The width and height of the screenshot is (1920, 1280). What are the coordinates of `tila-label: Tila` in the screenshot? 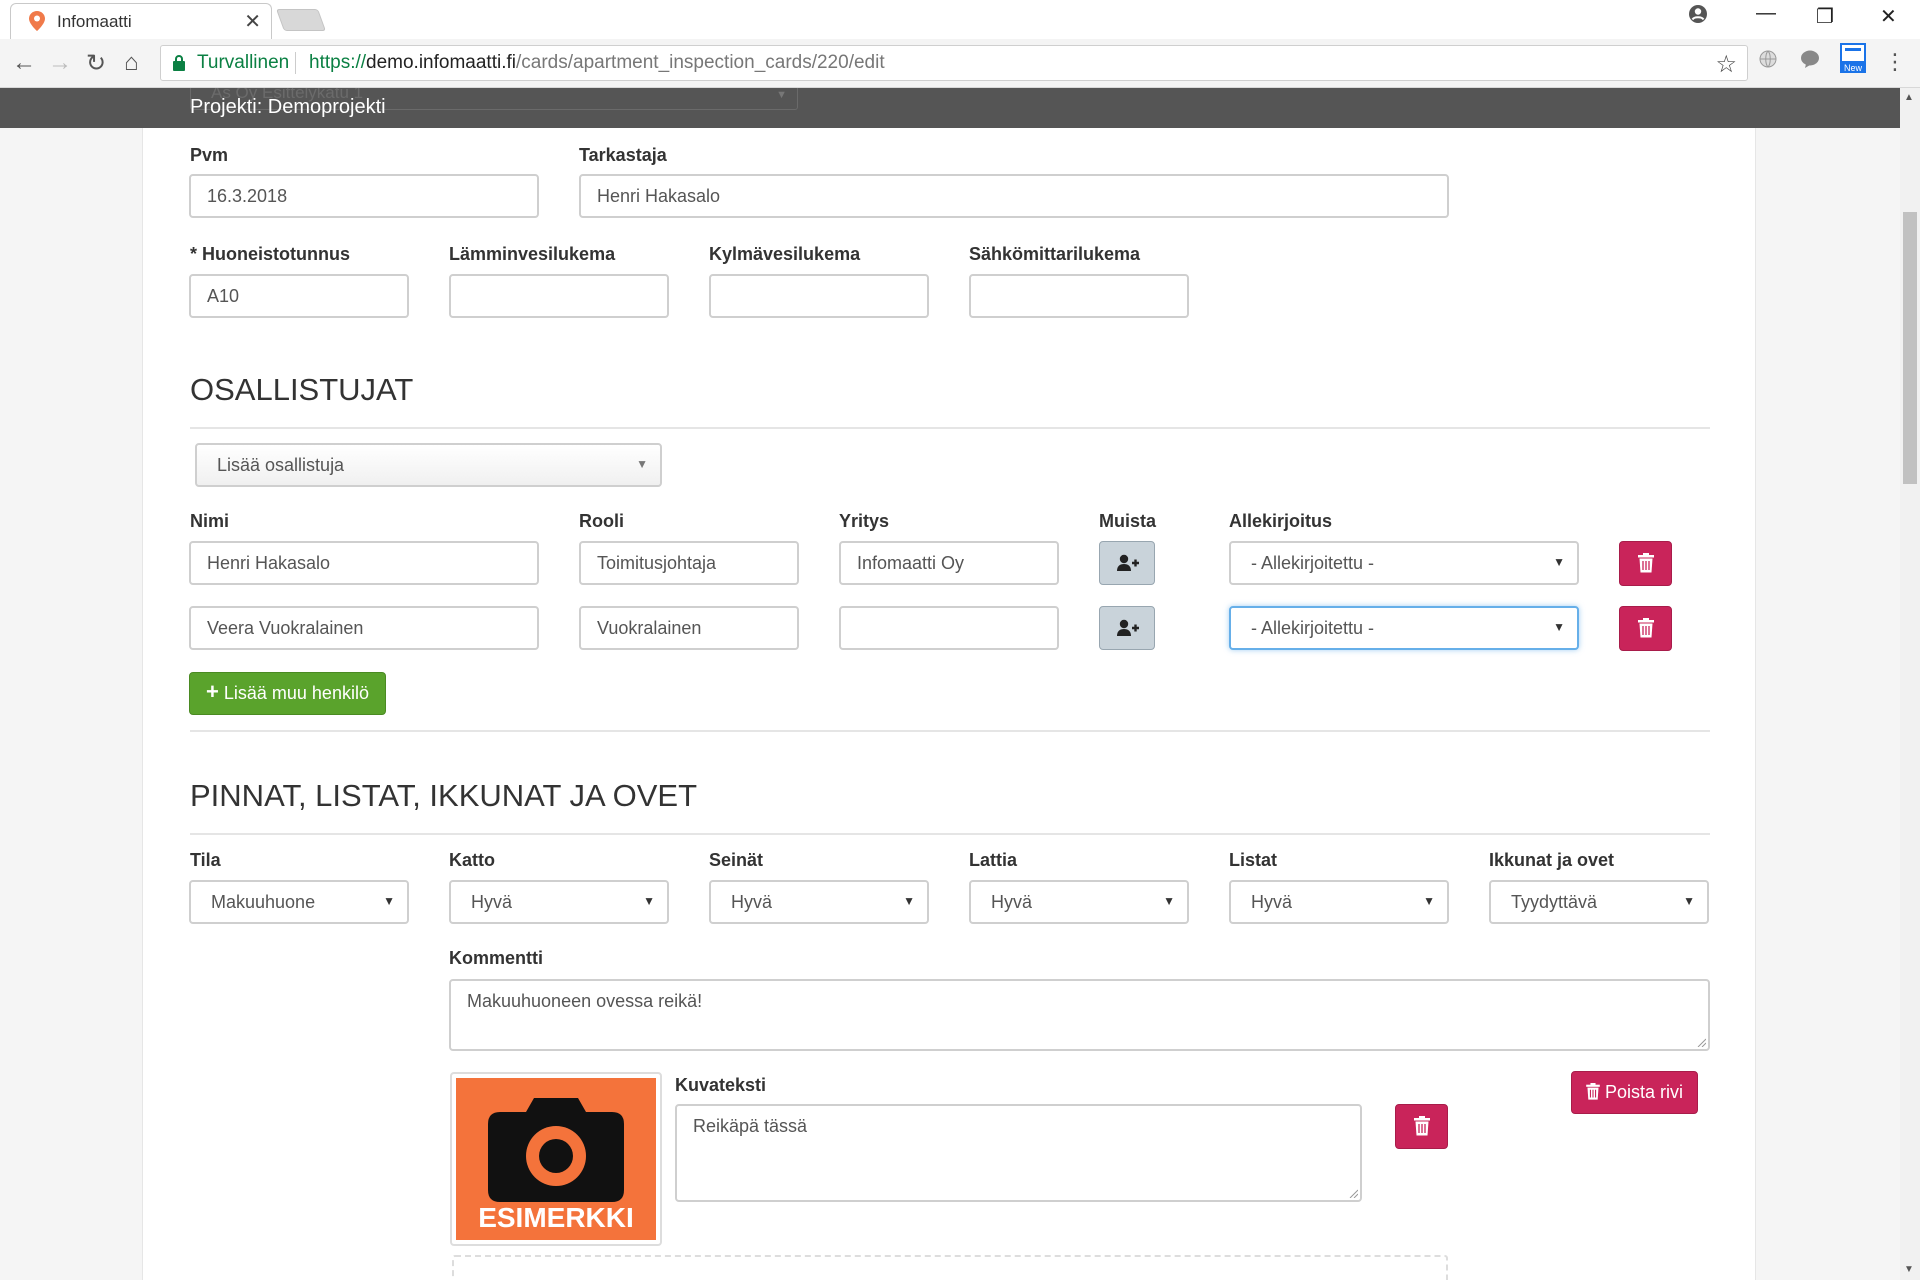 It's located at (205, 860).